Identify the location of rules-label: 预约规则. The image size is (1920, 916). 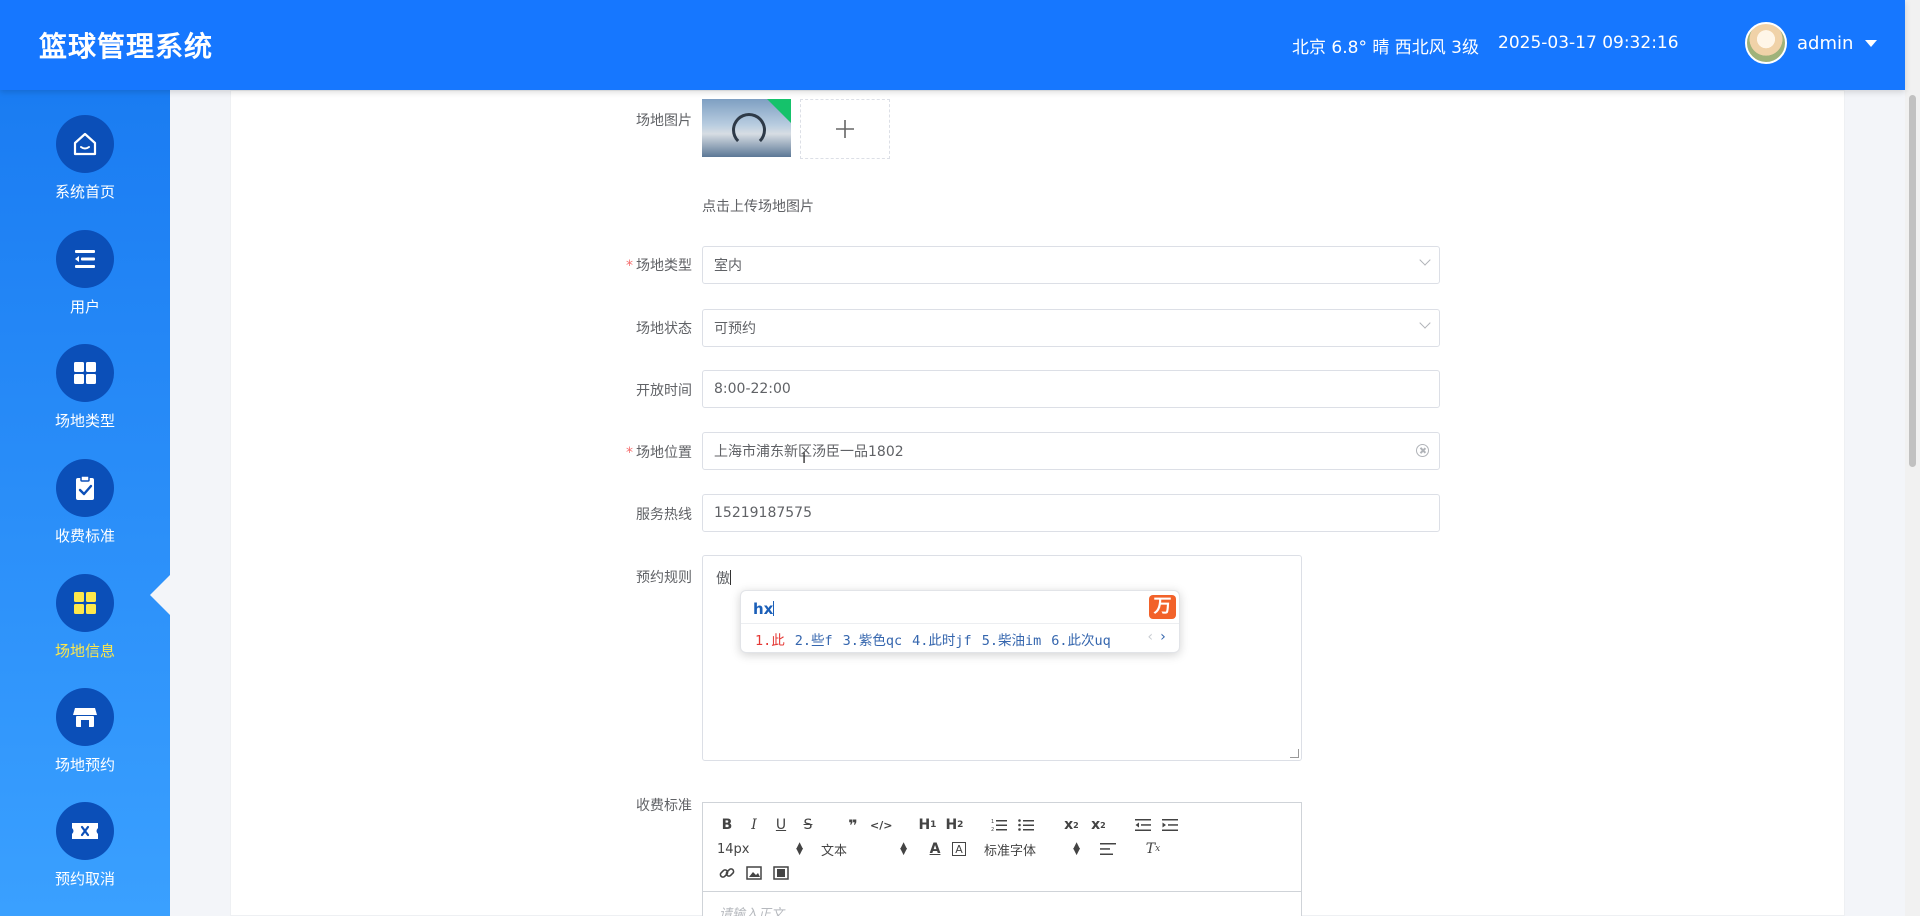
(664, 578).